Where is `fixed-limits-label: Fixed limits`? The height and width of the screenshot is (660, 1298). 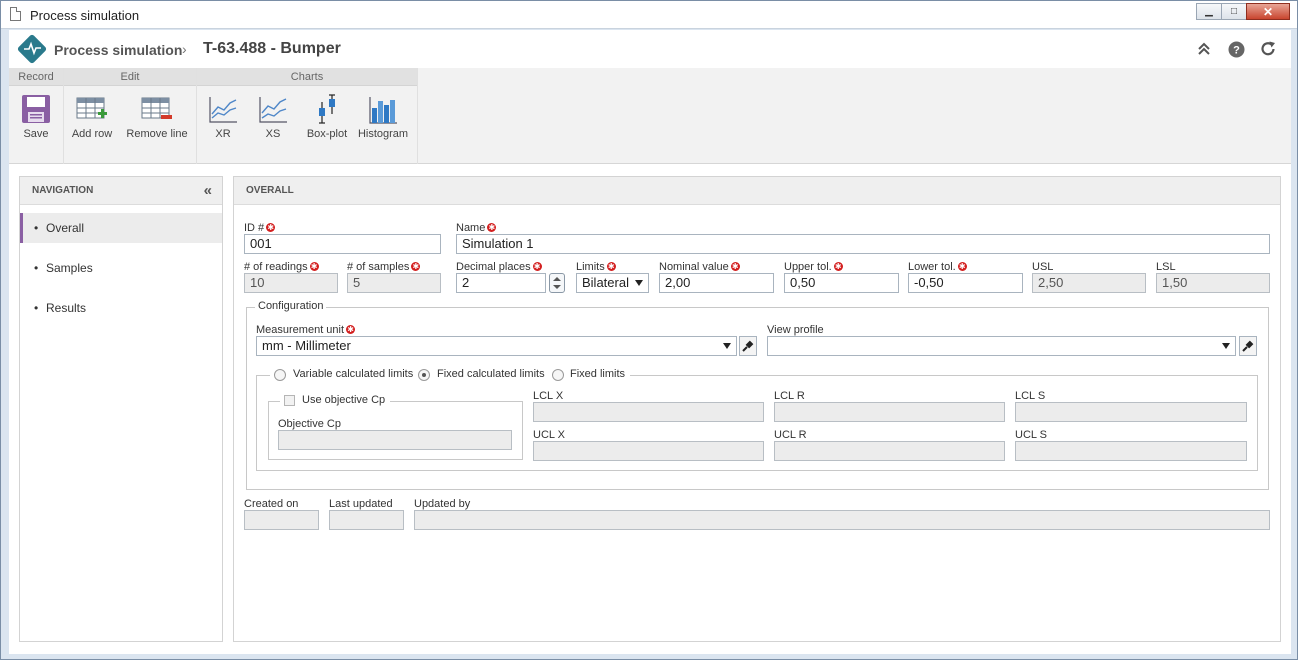
fixed-limits-label: Fixed limits is located at coordinates (598, 374).